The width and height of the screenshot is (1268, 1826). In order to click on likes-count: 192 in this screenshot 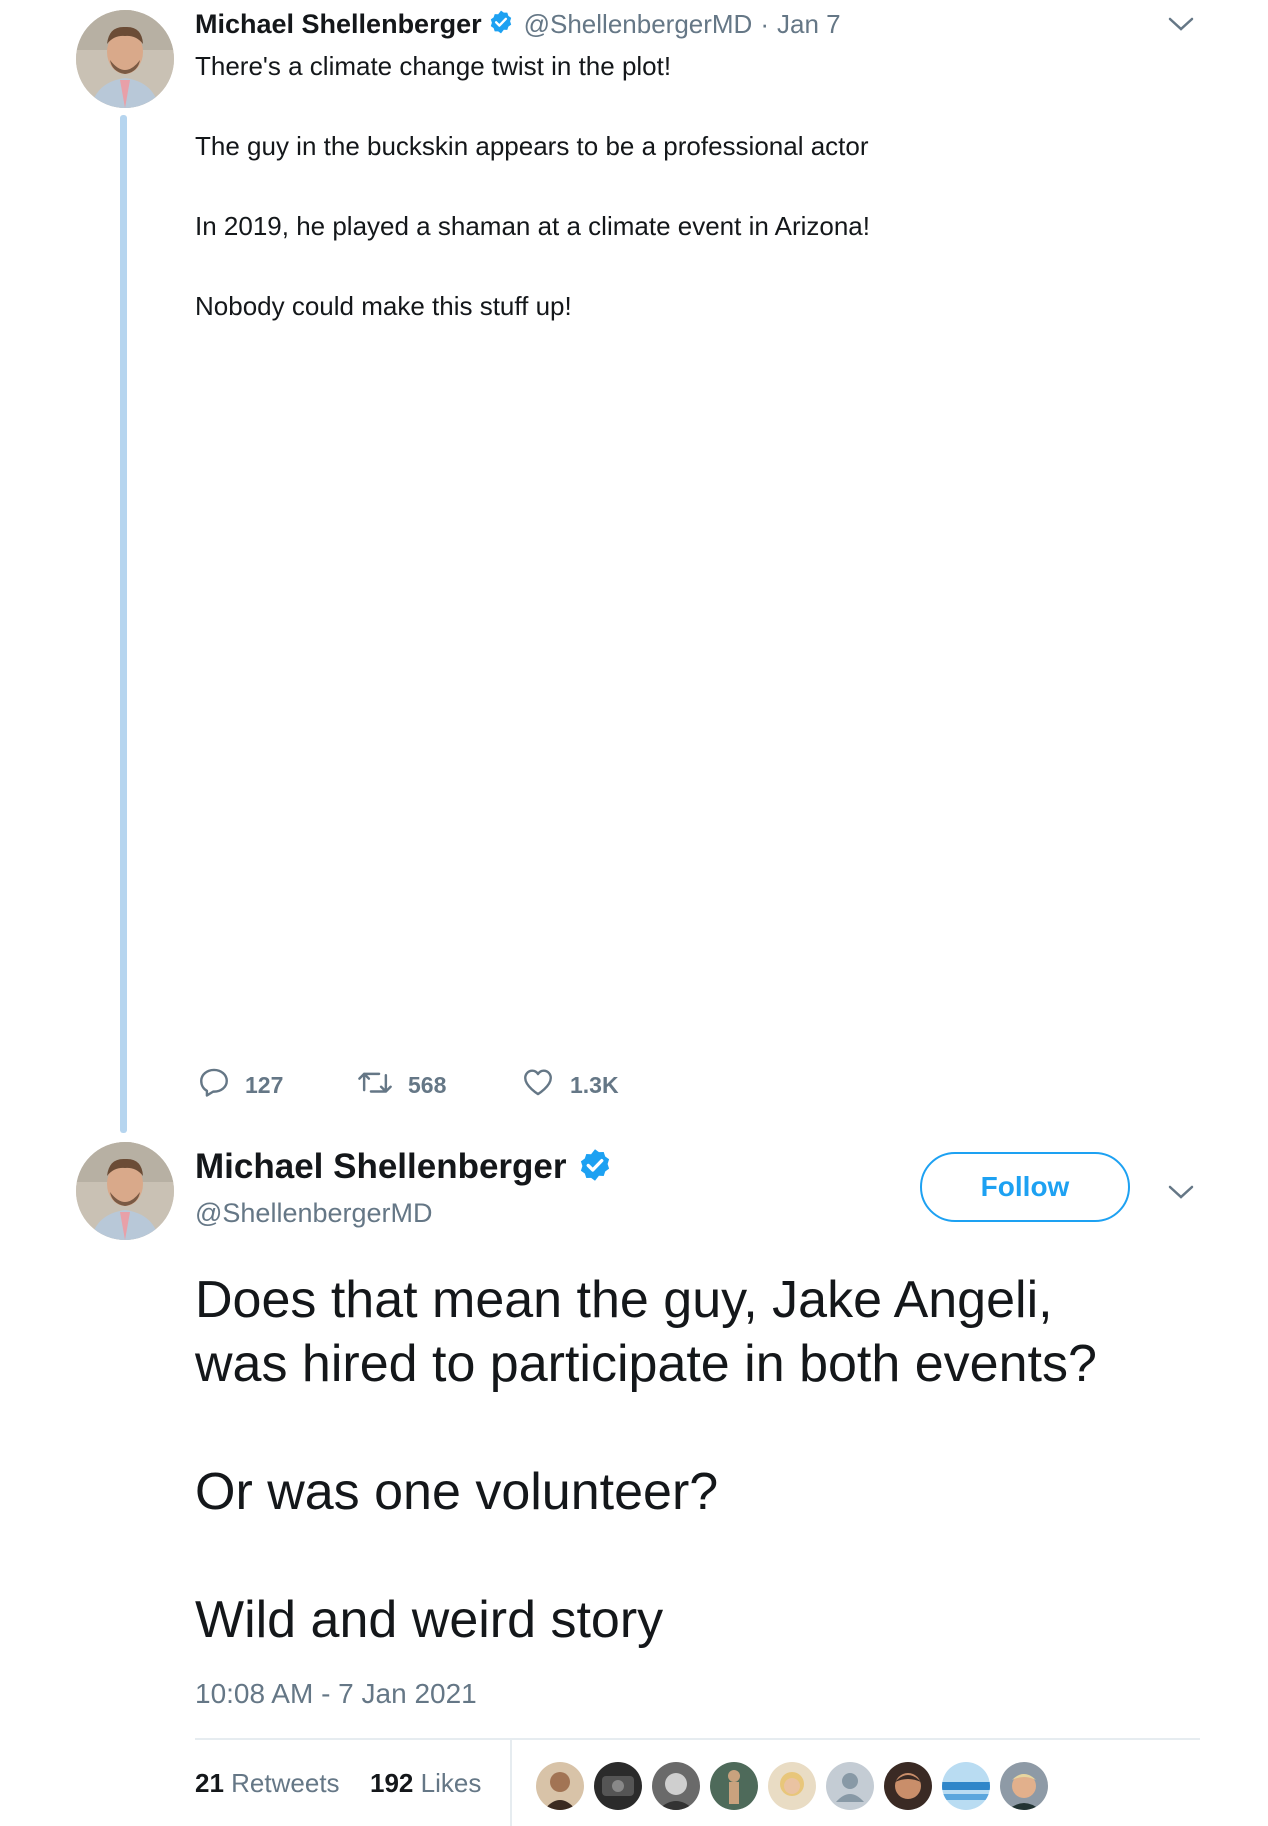, I will do `click(392, 1783)`.